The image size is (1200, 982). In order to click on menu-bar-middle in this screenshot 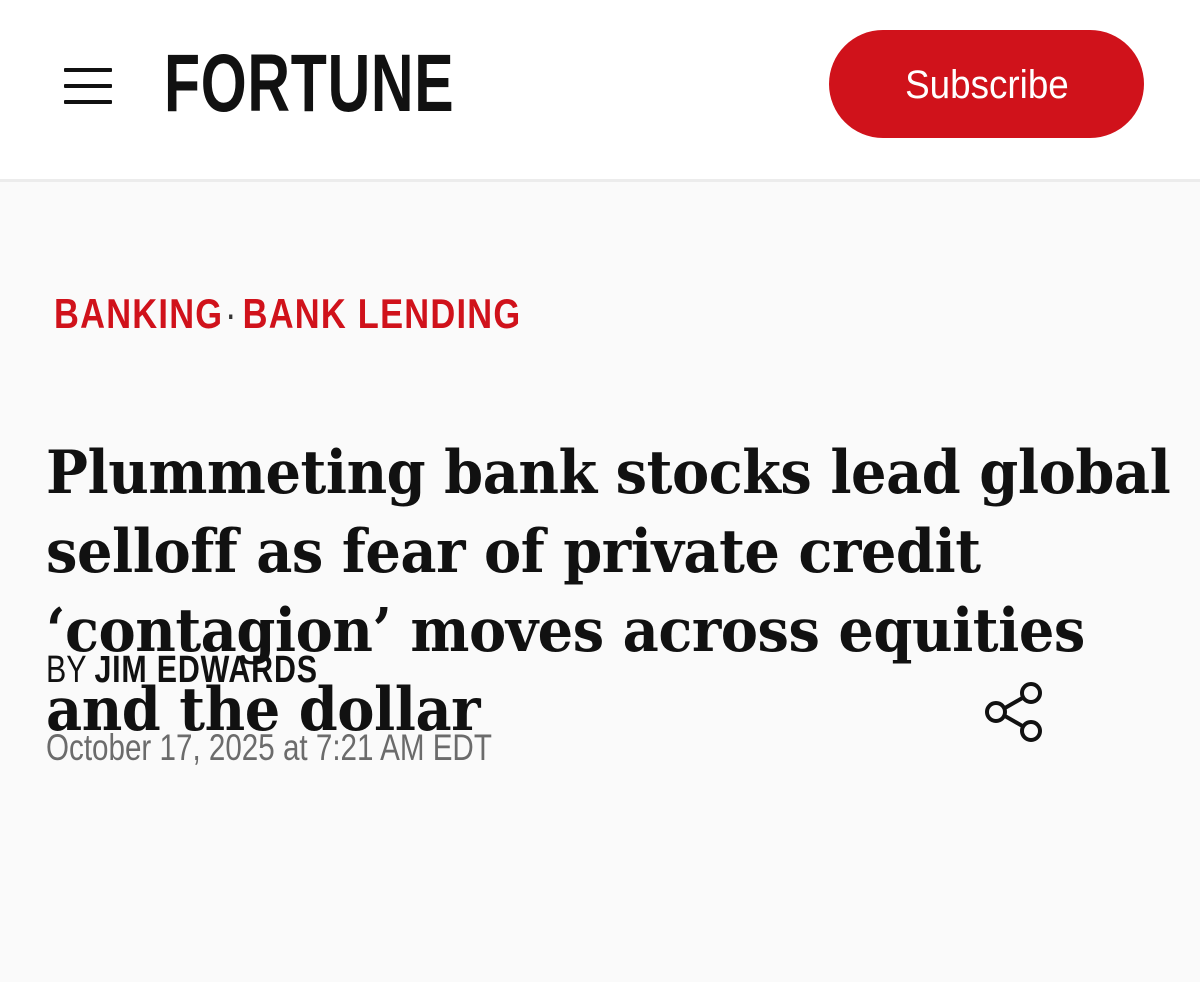, I will do `click(88, 86)`.